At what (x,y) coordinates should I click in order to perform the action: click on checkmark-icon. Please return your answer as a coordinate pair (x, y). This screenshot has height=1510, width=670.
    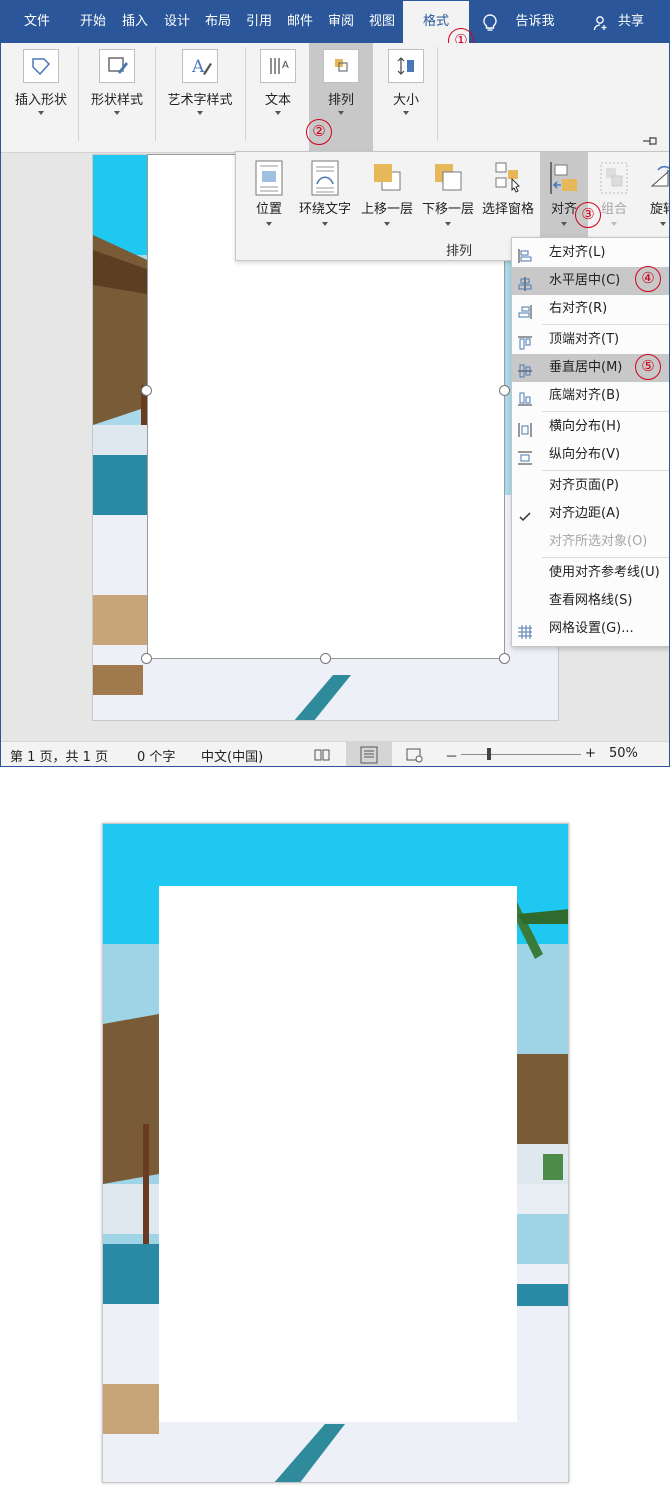
    Looking at the image, I should click on (525, 514).